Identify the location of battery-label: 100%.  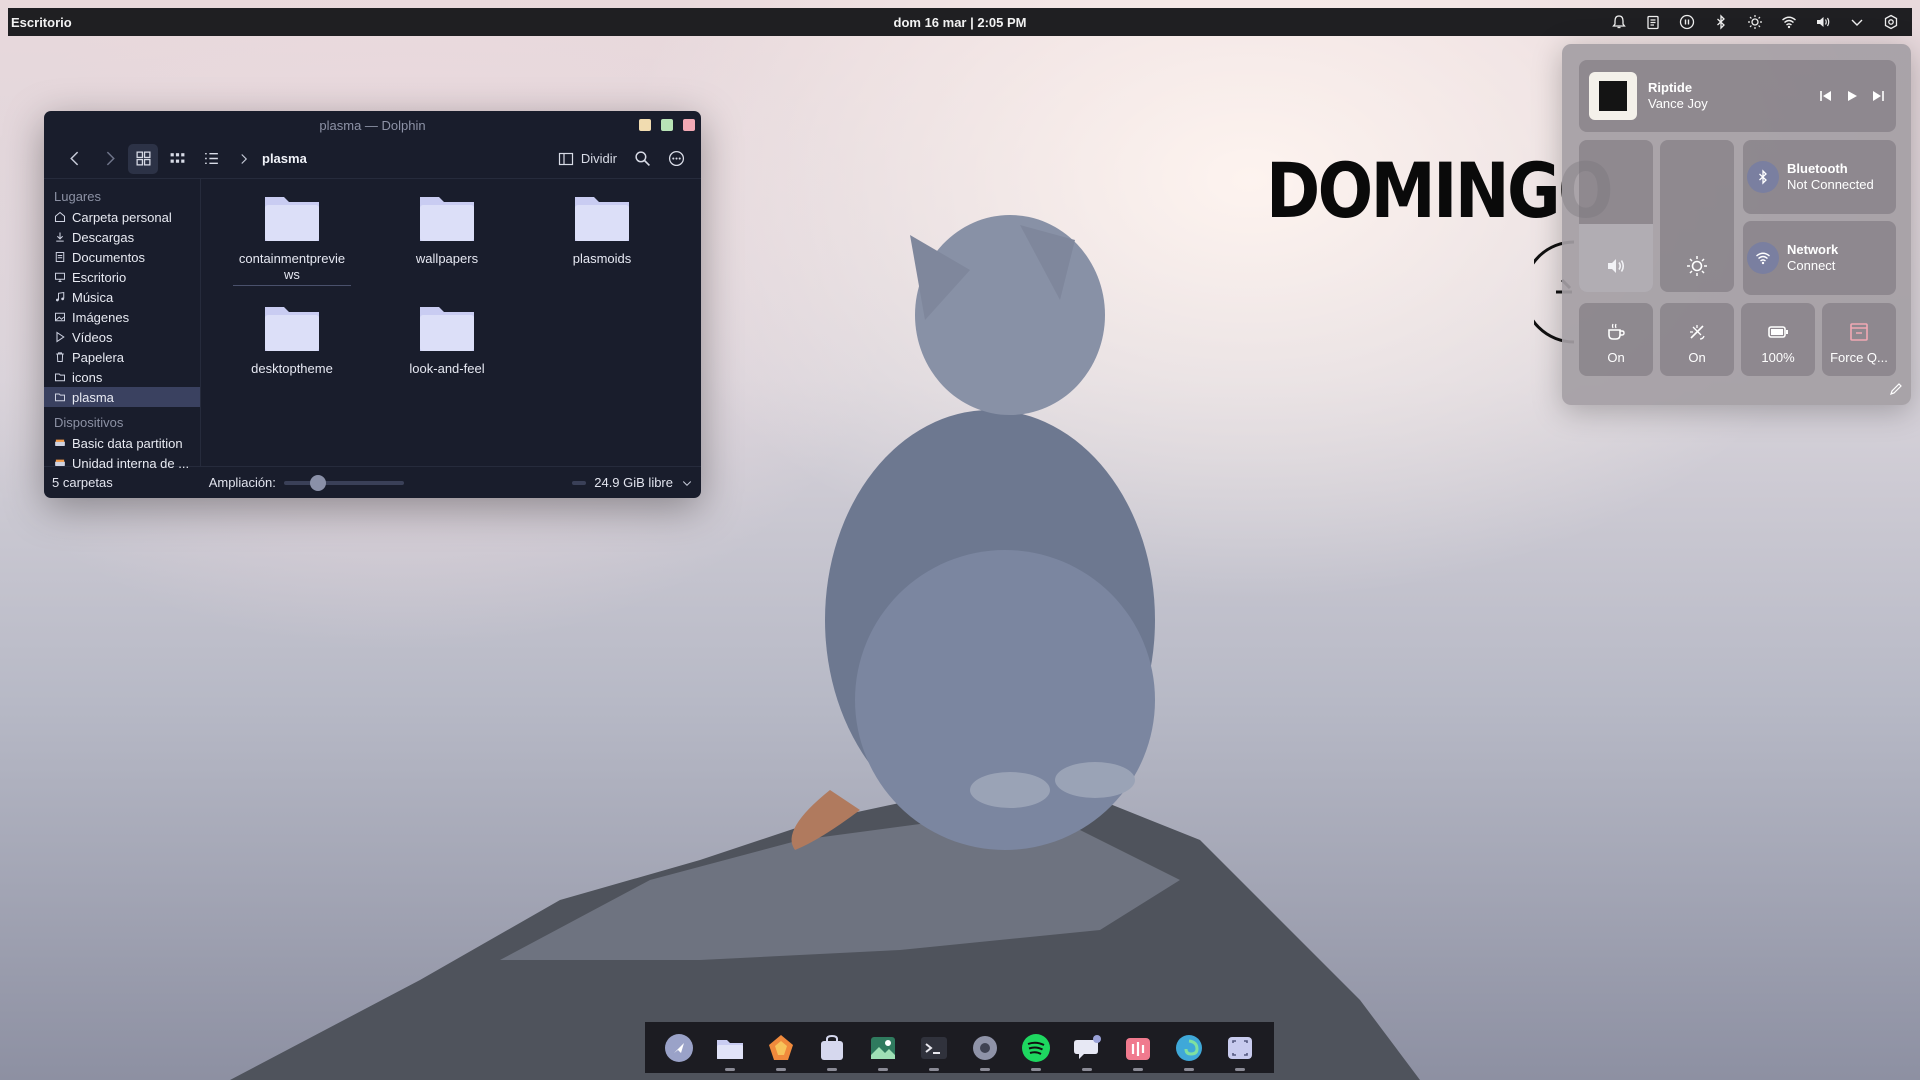
(1778, 357).